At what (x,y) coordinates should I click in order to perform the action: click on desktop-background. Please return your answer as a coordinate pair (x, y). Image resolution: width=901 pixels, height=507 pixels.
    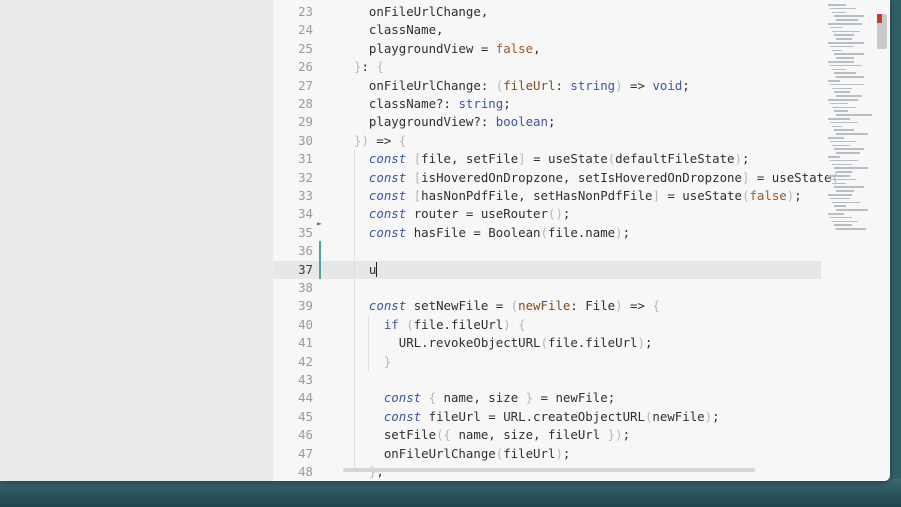
    Looking at the image, I should click on (450, 492).